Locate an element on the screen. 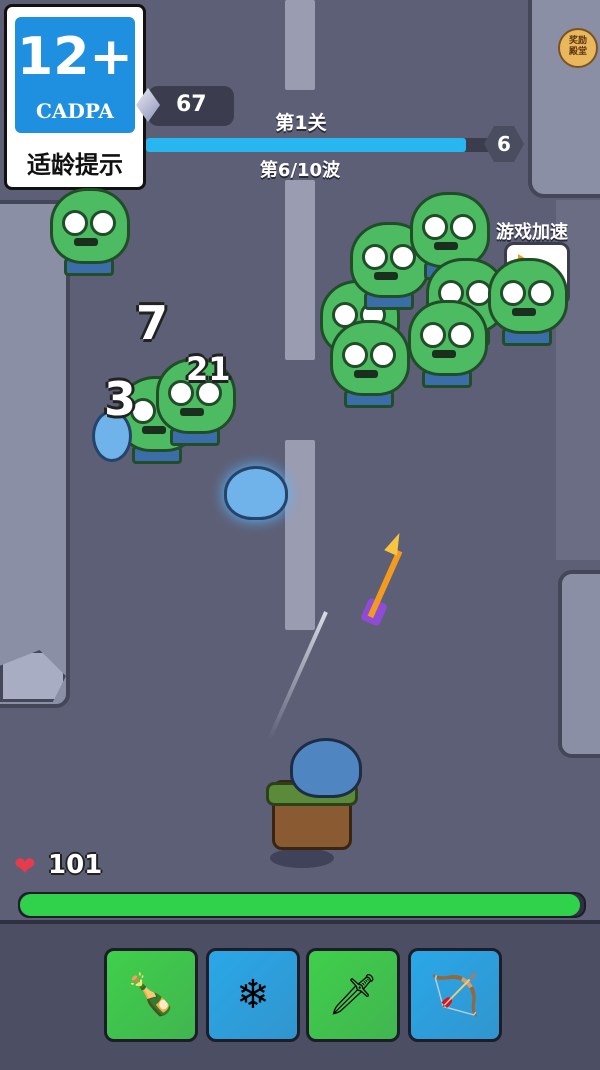  frozen-slime is located at coordinates (256, 493).